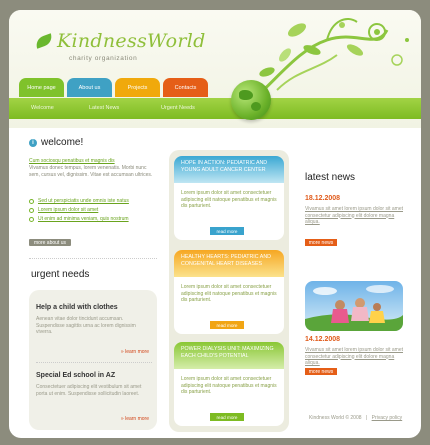  I want to click on globe-icon, so click(251, 100).